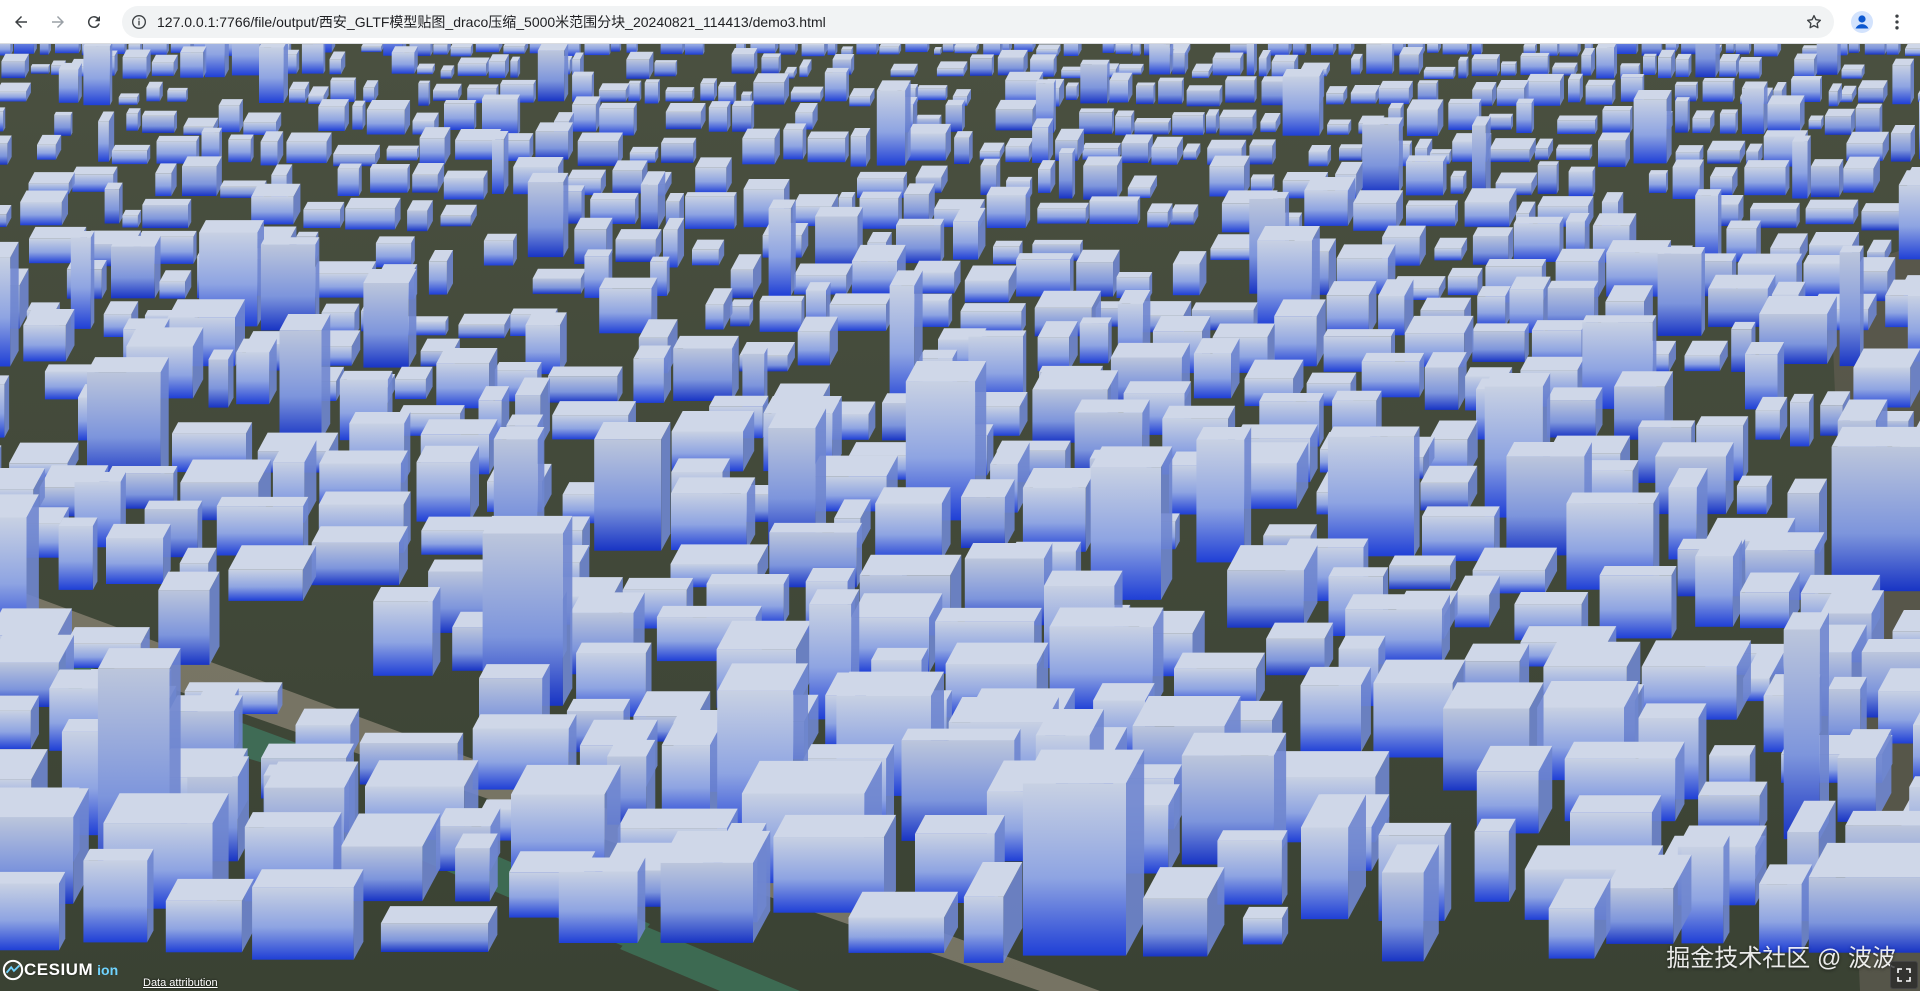  I want to click on reload-button, so click(94, 22).